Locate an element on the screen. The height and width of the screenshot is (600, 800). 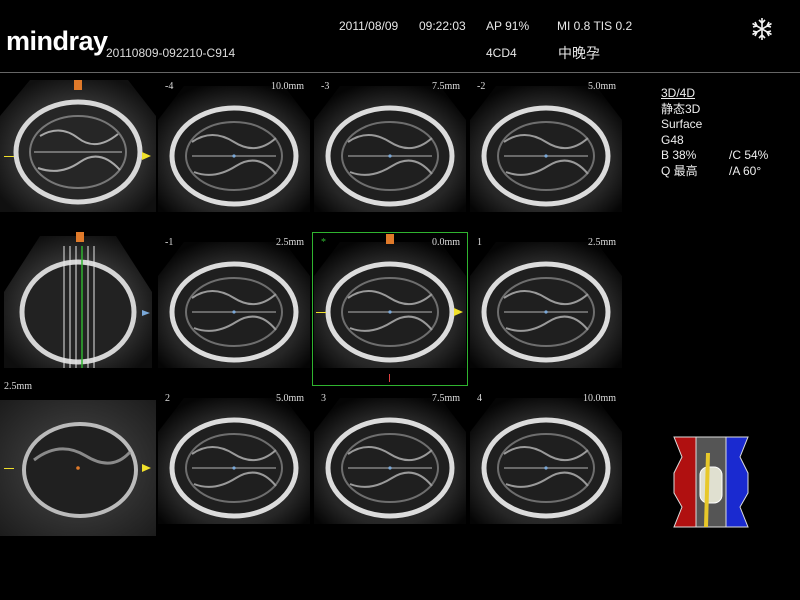
exam-preset: 中晚孕 is located at coordinates (579, 53).